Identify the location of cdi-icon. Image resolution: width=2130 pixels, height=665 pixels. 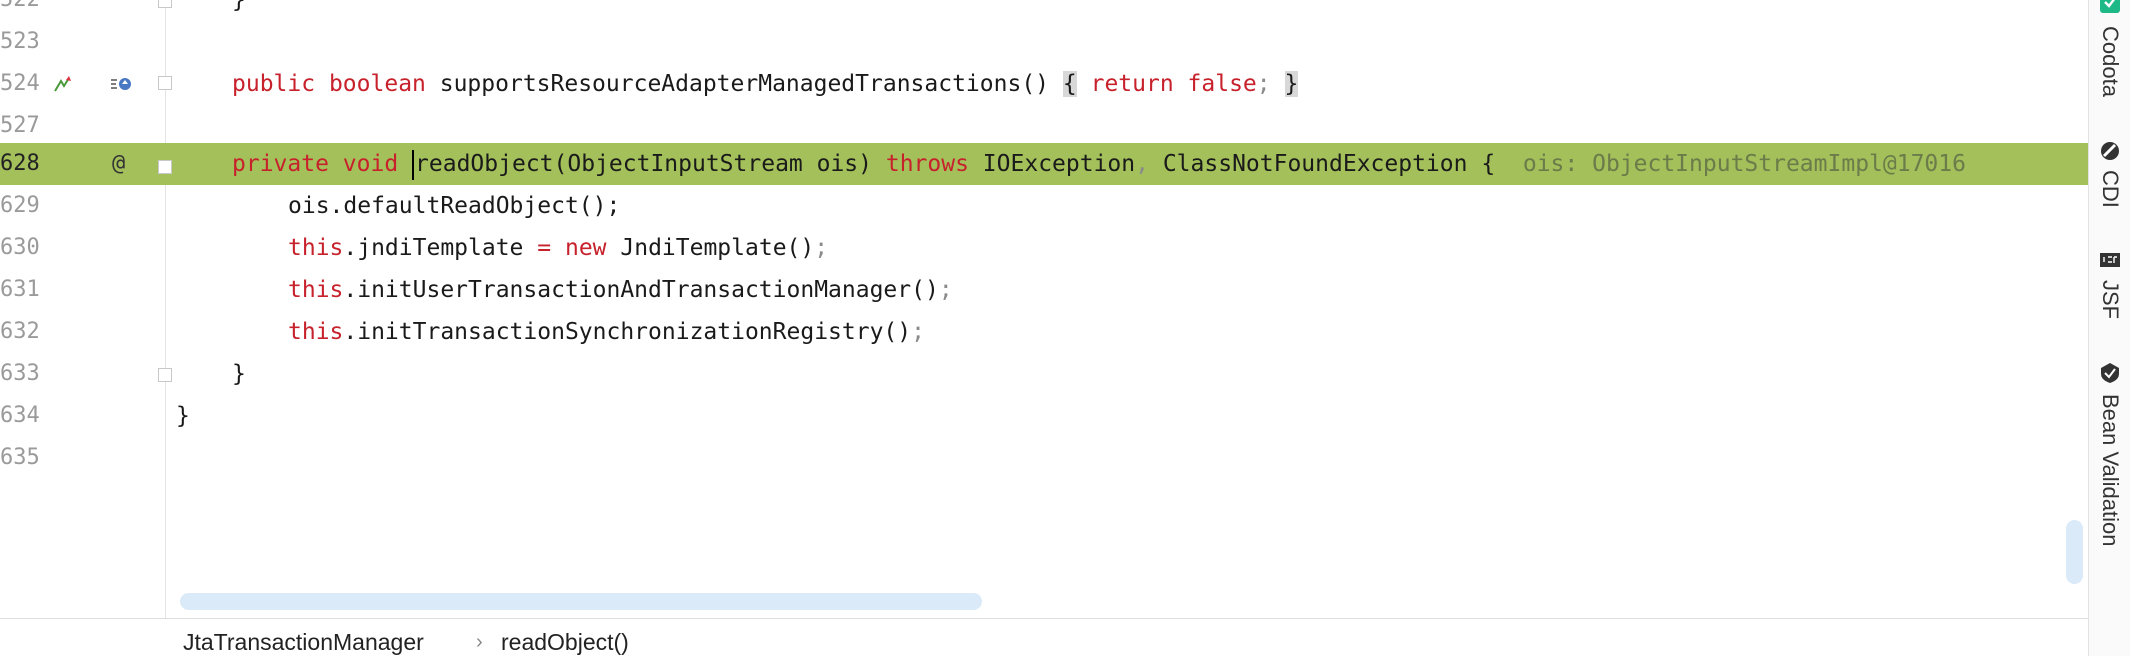
(2110, 151).